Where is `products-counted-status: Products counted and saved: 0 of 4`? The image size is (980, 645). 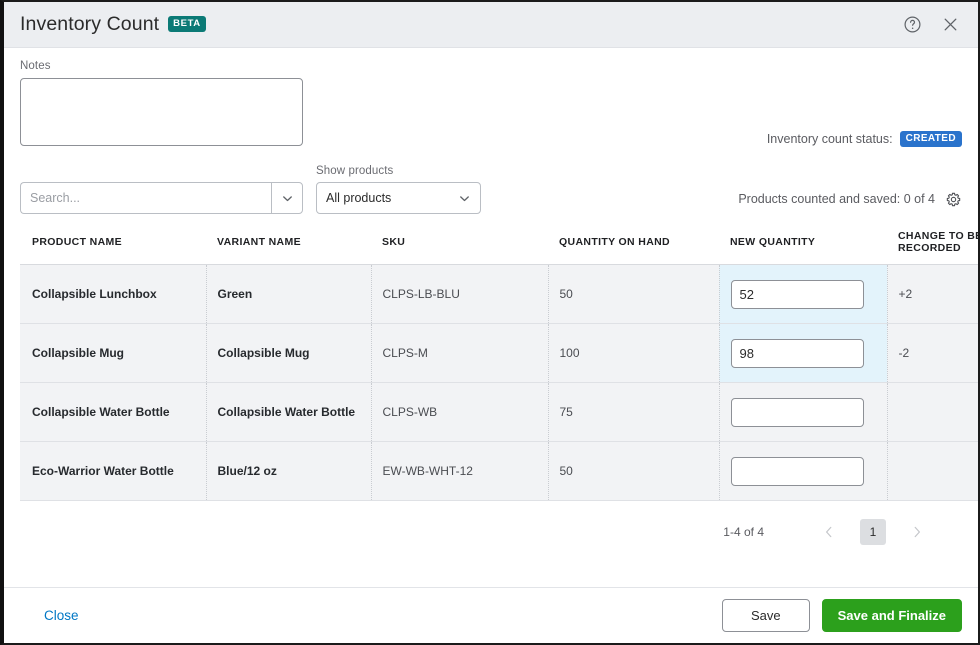 products-counted-status: Products counted and saved: 0 of 4 is located at coordinates (850, 199).